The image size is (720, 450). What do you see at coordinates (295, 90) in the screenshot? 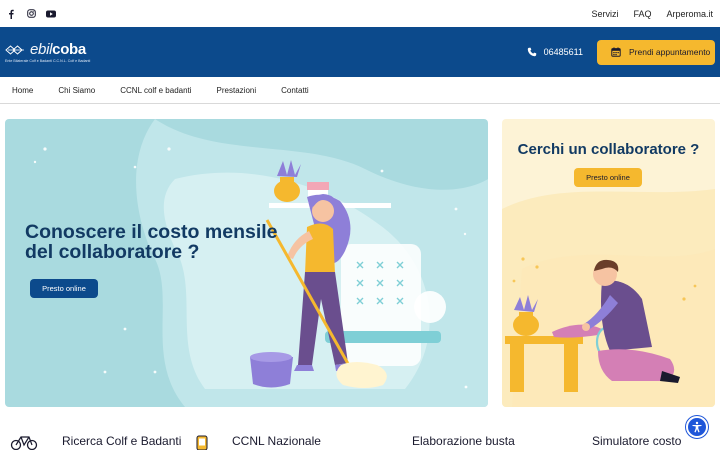
I see `nav-item-contatti: Contatti` at bounding box center [295, 90].